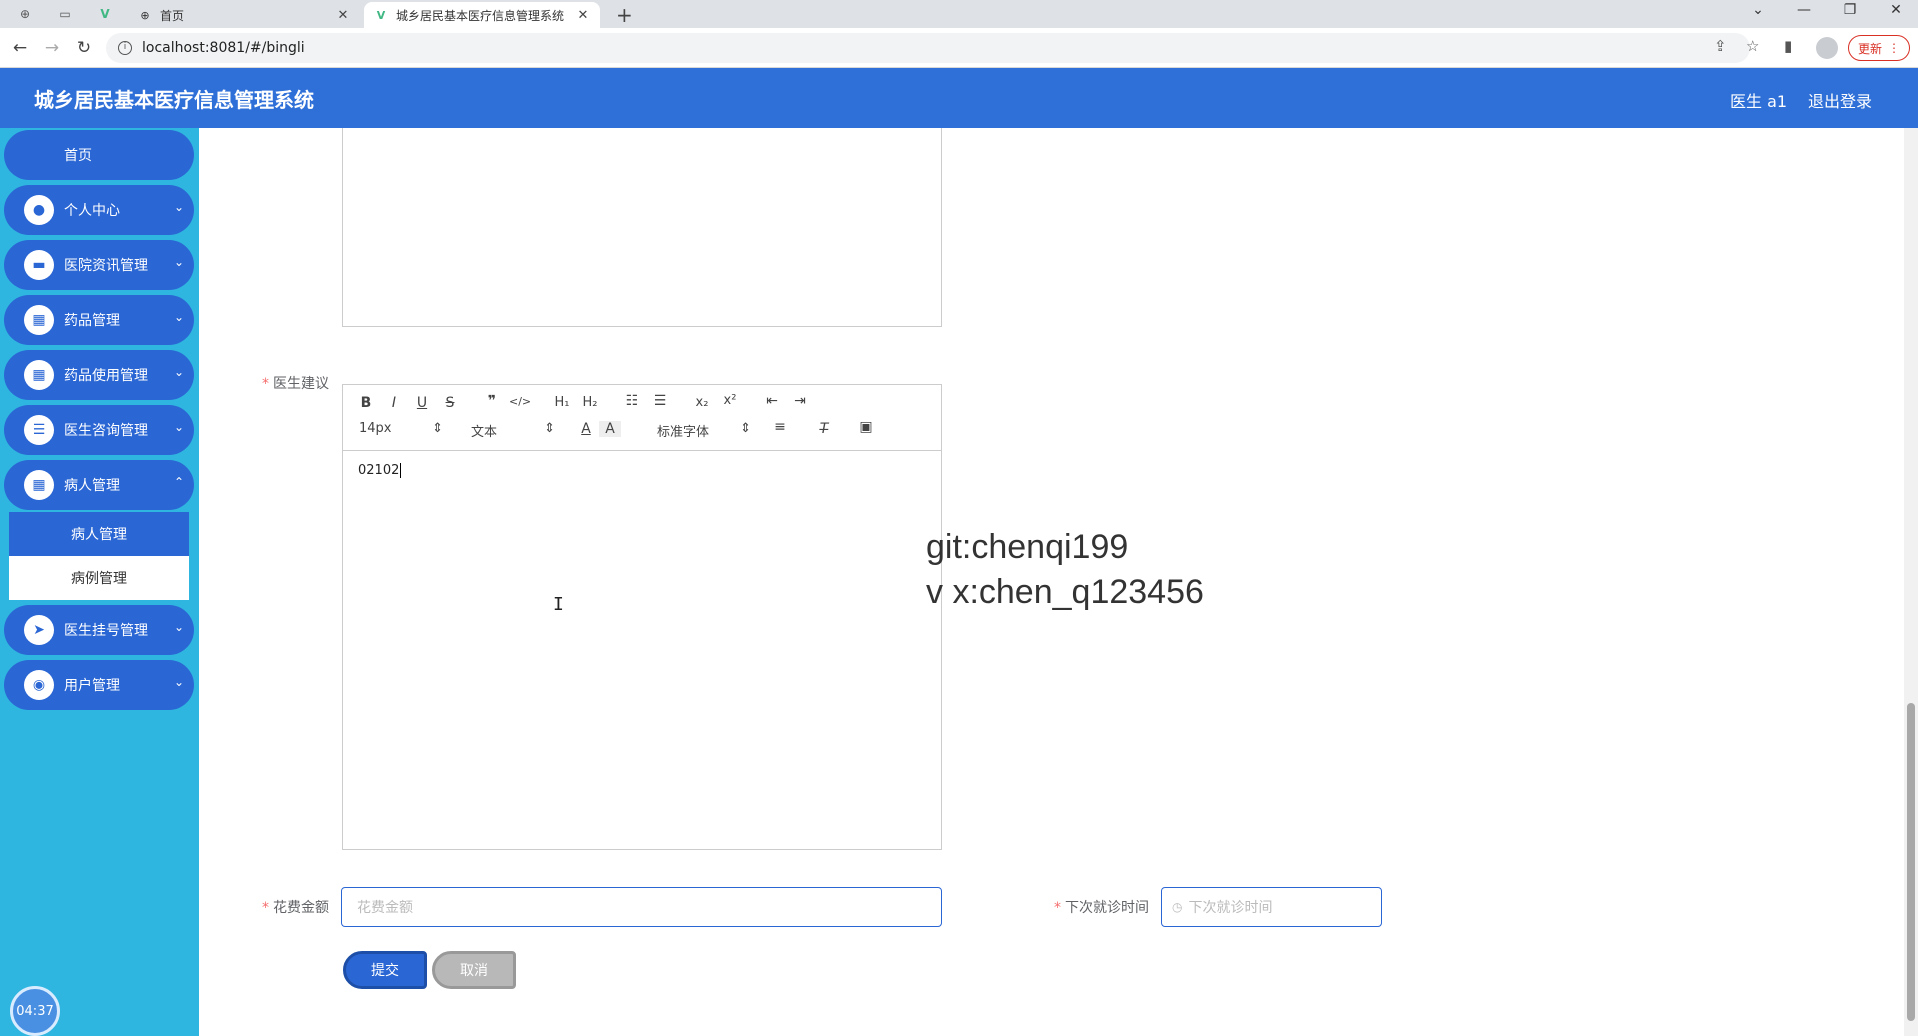  I want to click on cancel-button: 取消, so click(474, 970).